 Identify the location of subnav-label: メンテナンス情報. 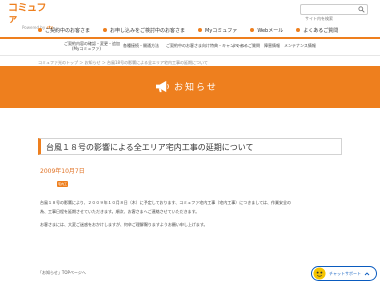
(300, 45).